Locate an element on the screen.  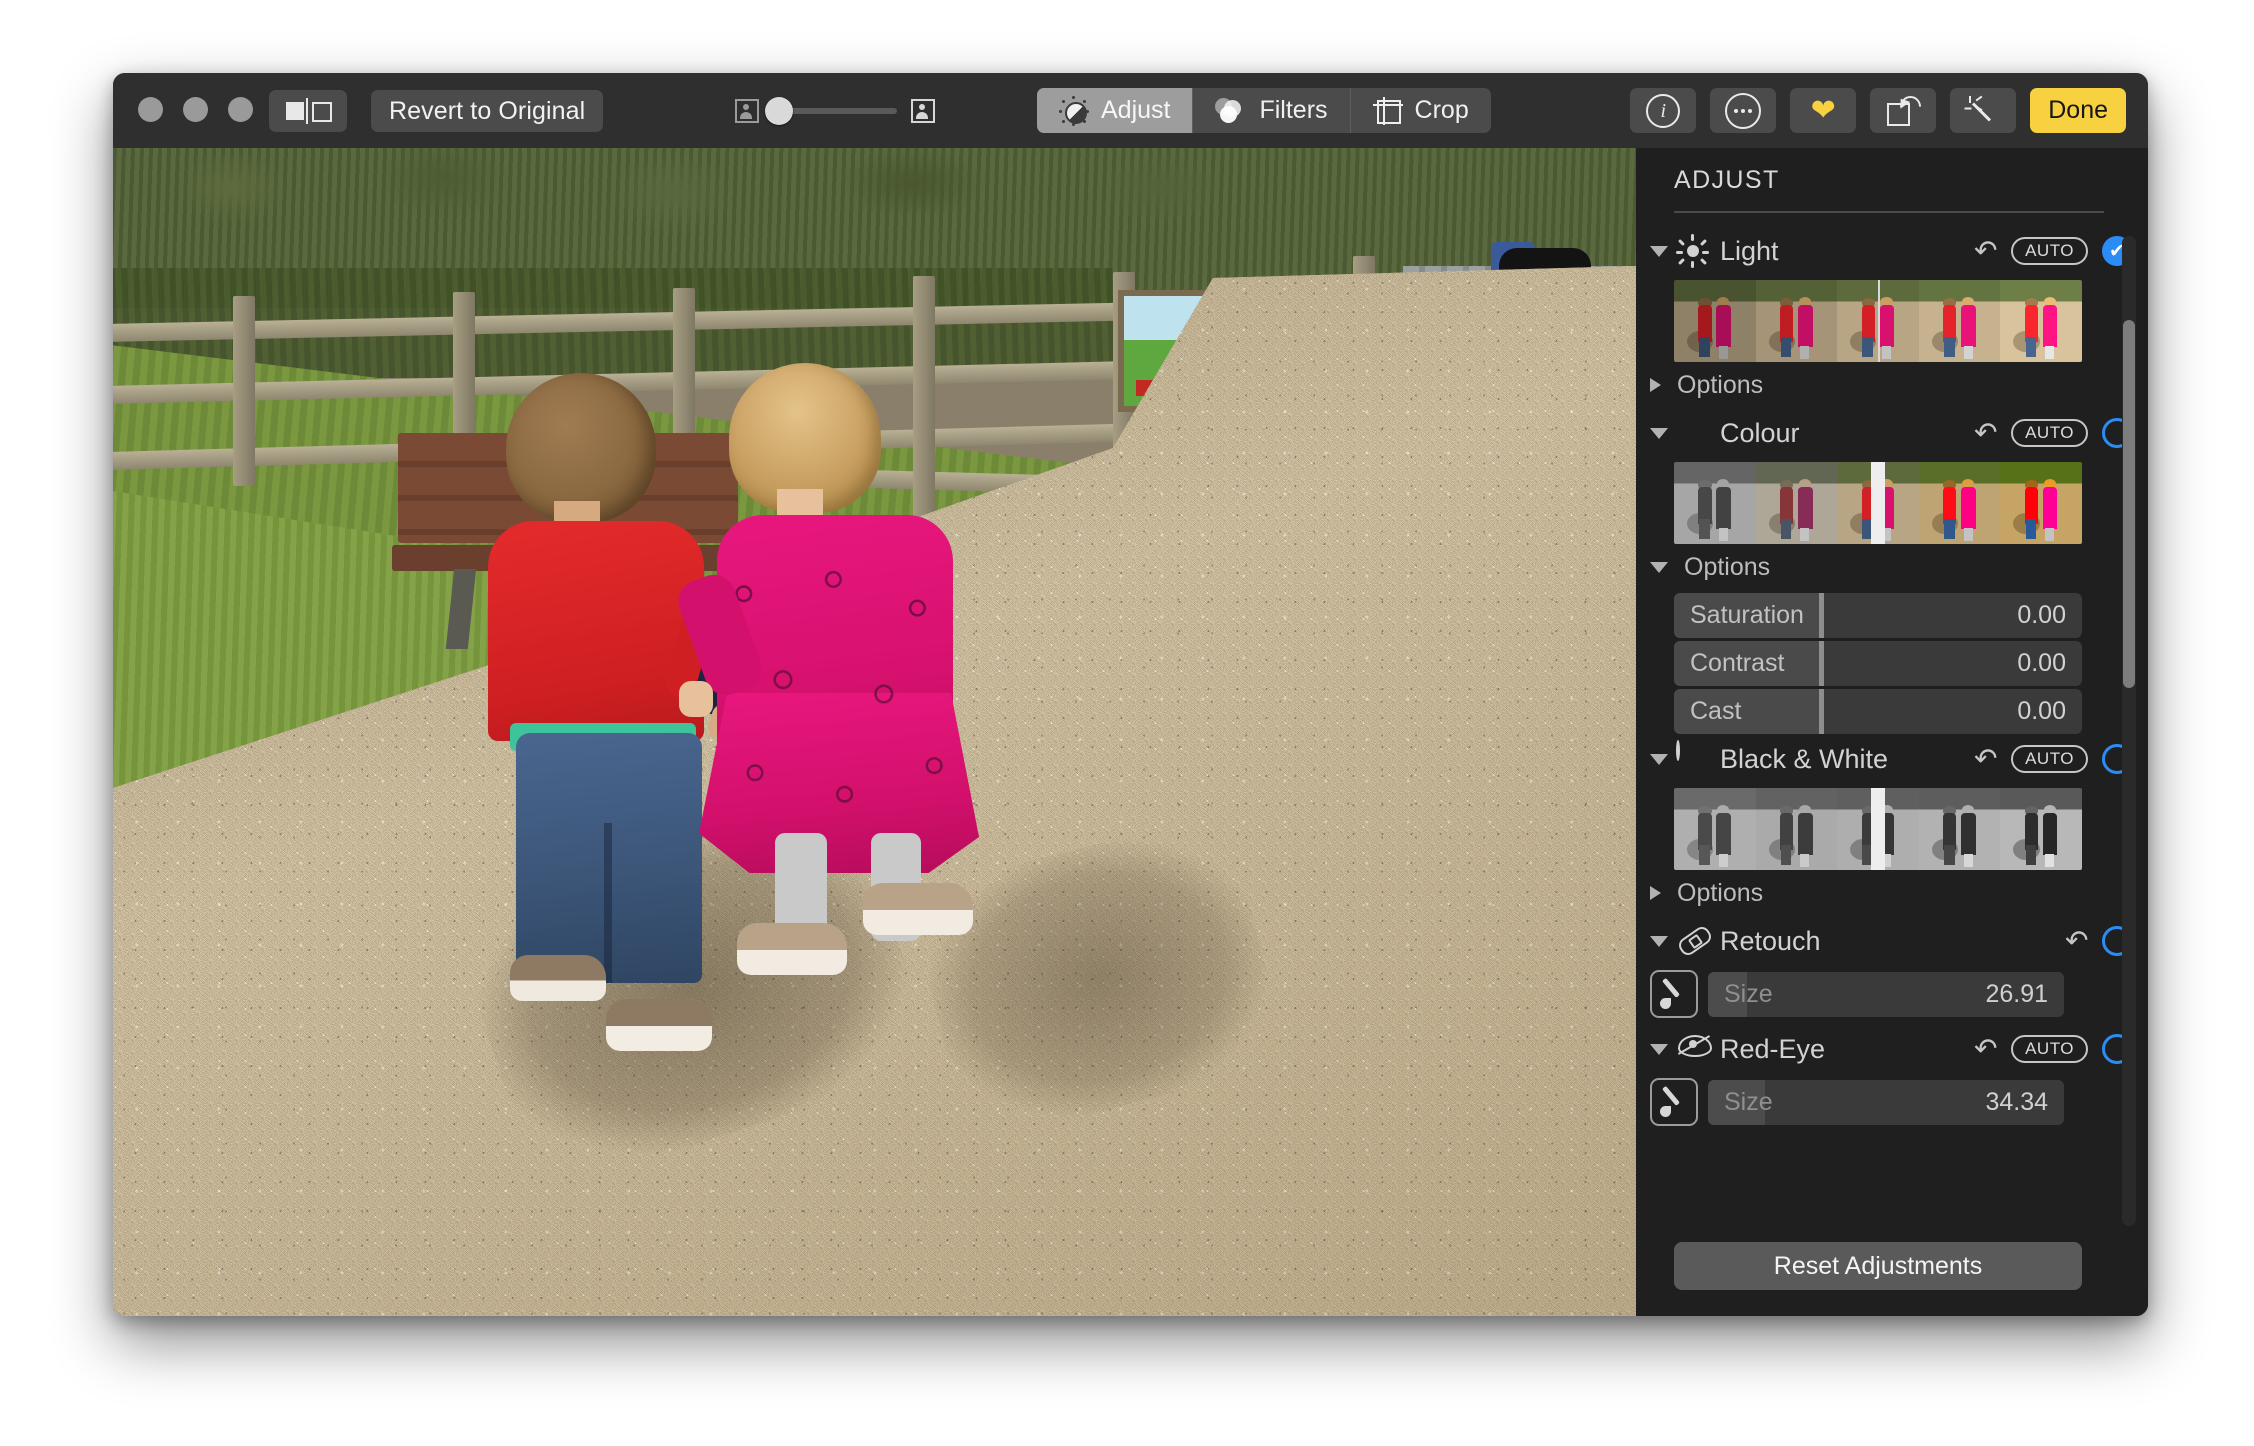
slider-contrast: Contrast 0.00 is located at coordinates (1878, 663).